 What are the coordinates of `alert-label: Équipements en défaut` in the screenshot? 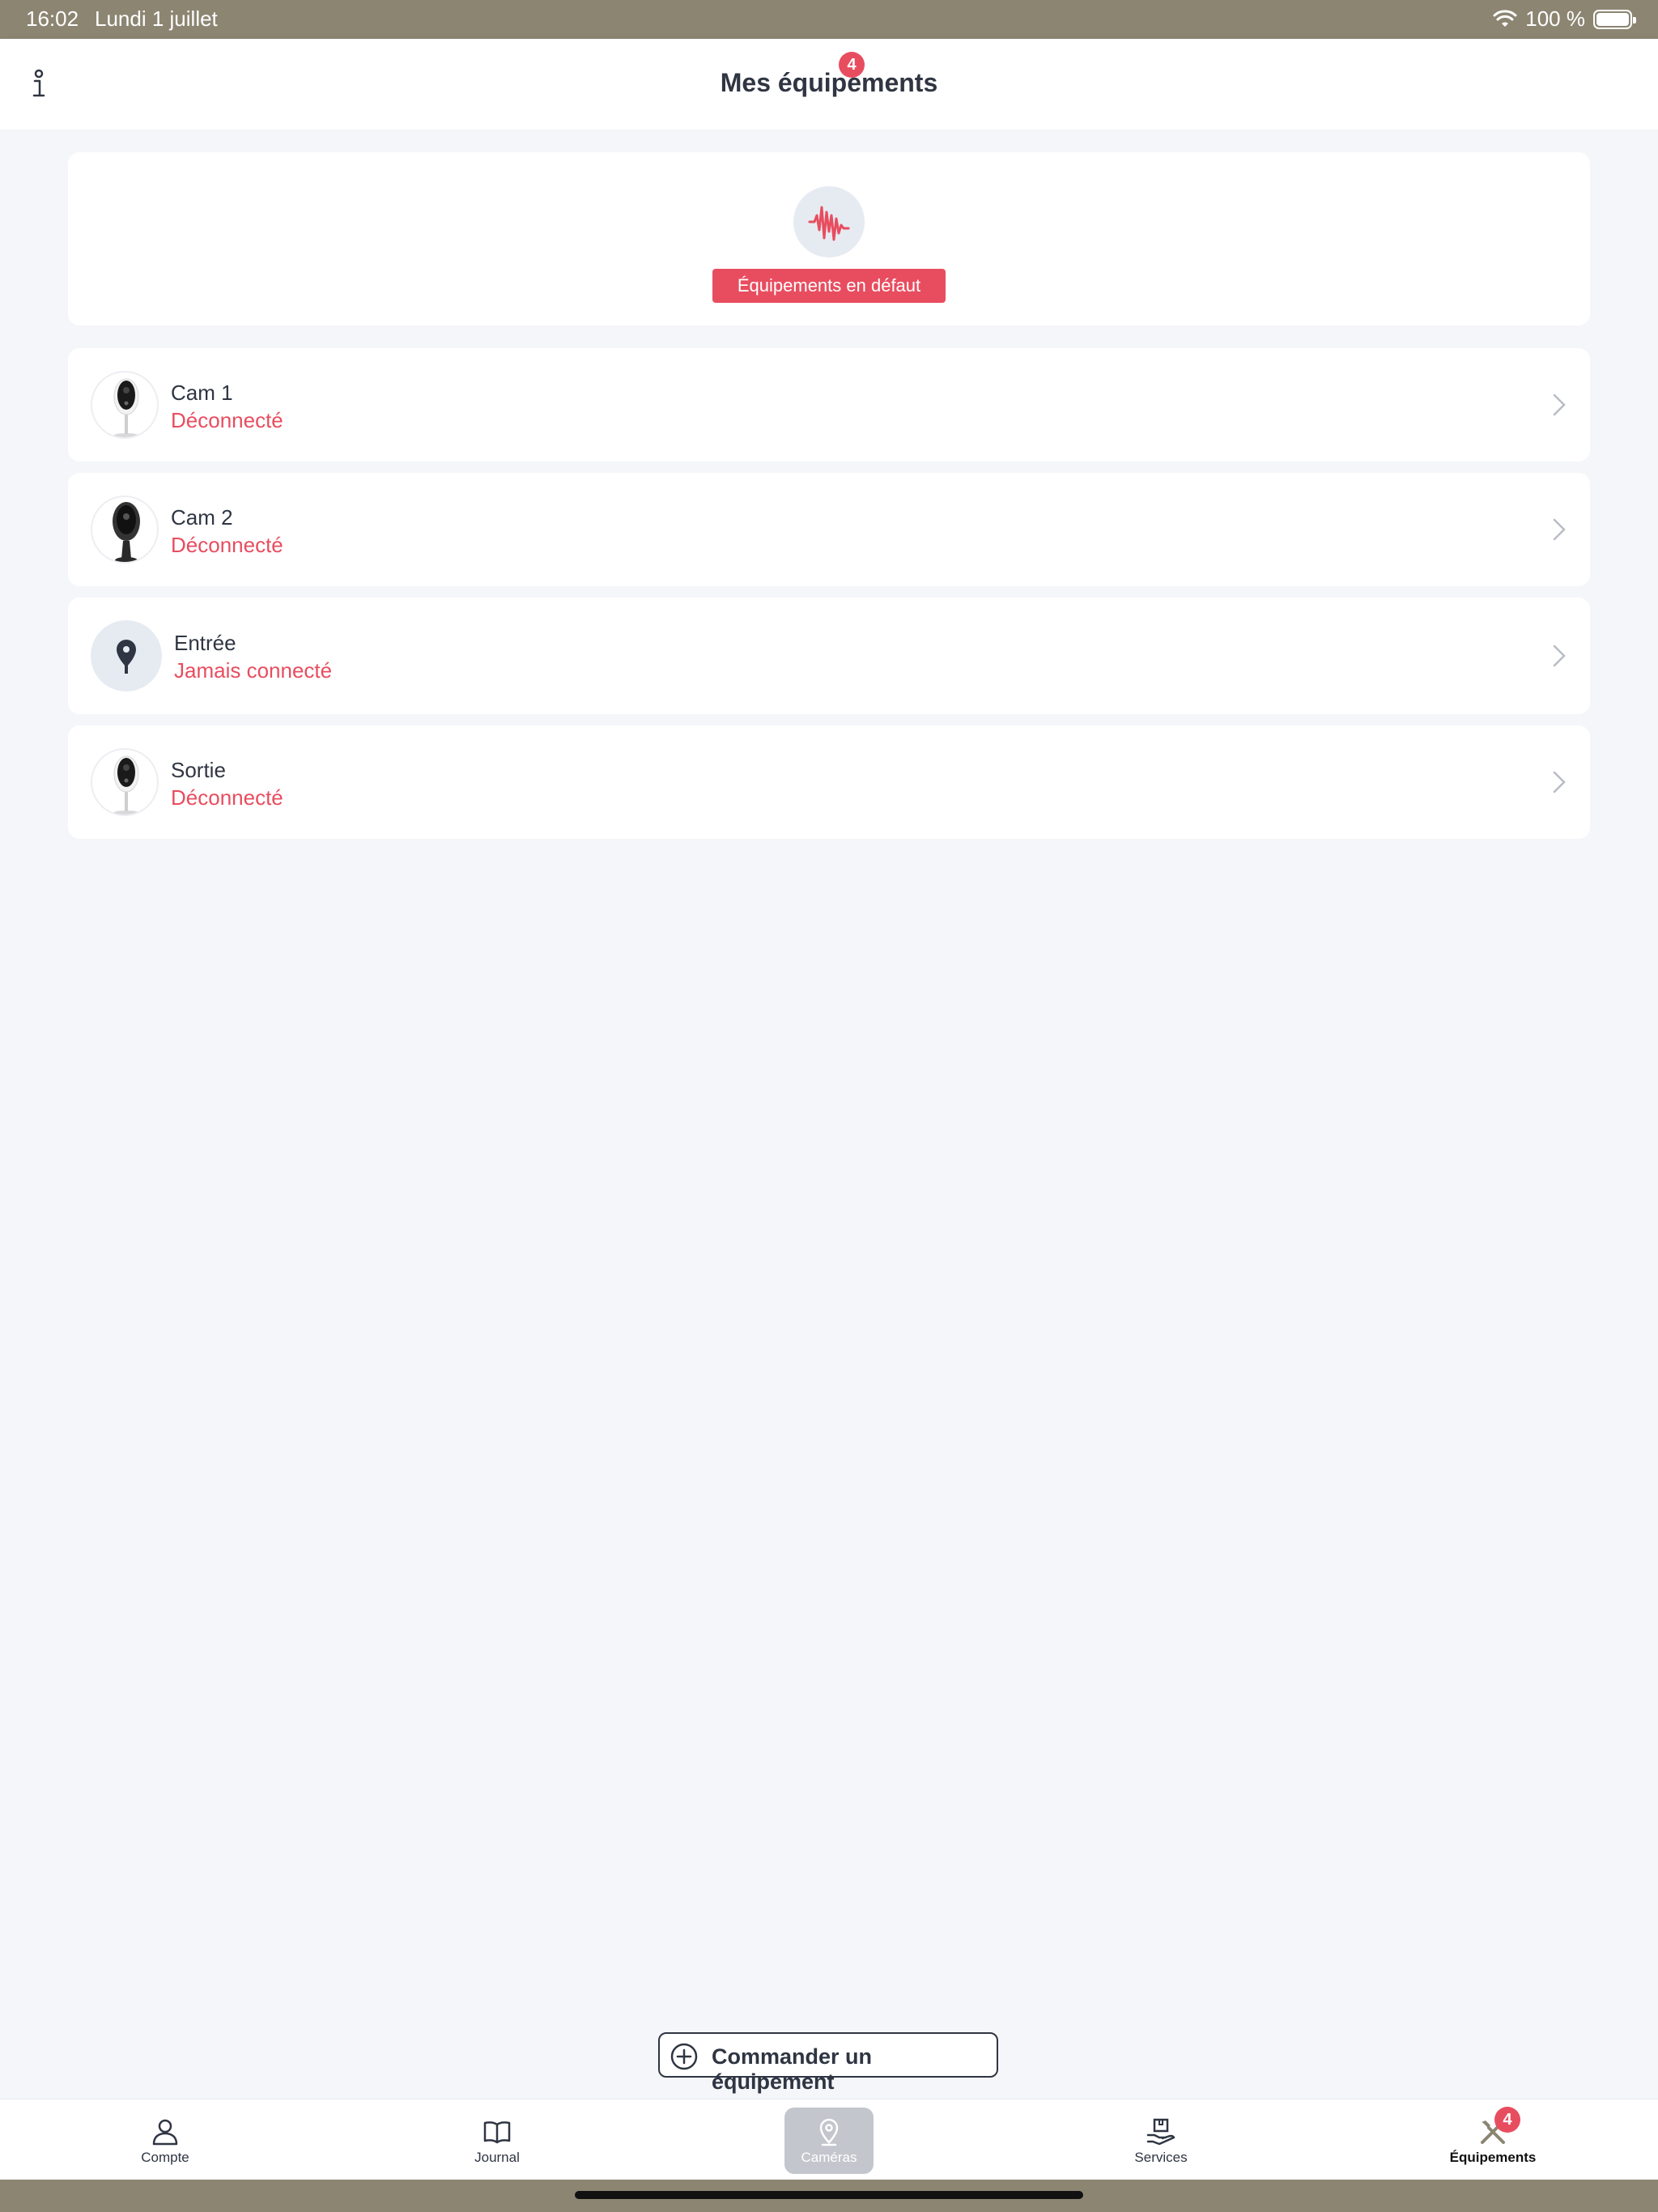 It's located at (829, 286).